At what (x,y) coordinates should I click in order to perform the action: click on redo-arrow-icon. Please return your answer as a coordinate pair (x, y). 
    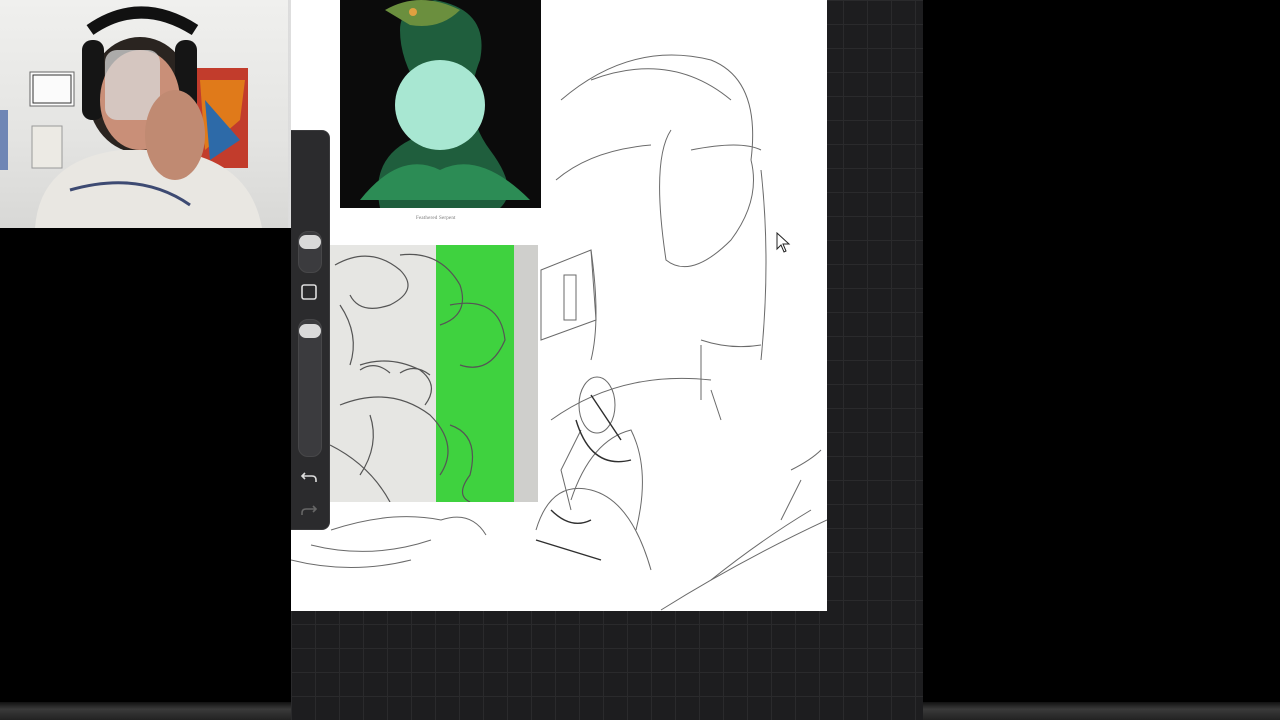
    Looking at the image, I should click on (309, 510).